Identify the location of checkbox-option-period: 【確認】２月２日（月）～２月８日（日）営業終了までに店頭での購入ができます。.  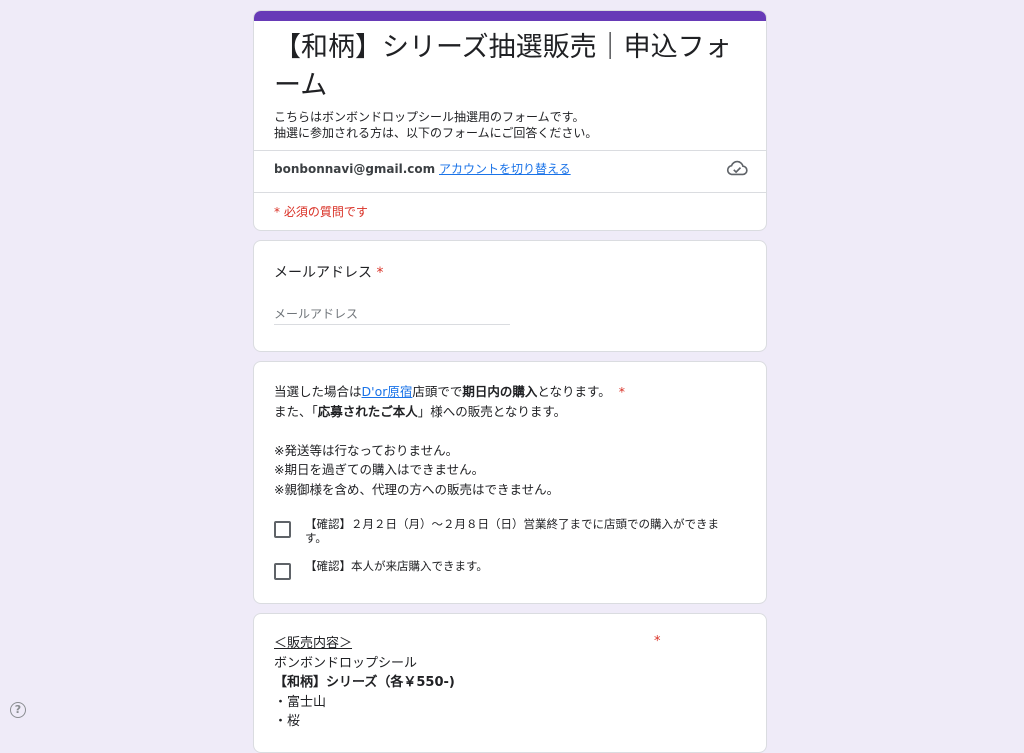
(509, 531).